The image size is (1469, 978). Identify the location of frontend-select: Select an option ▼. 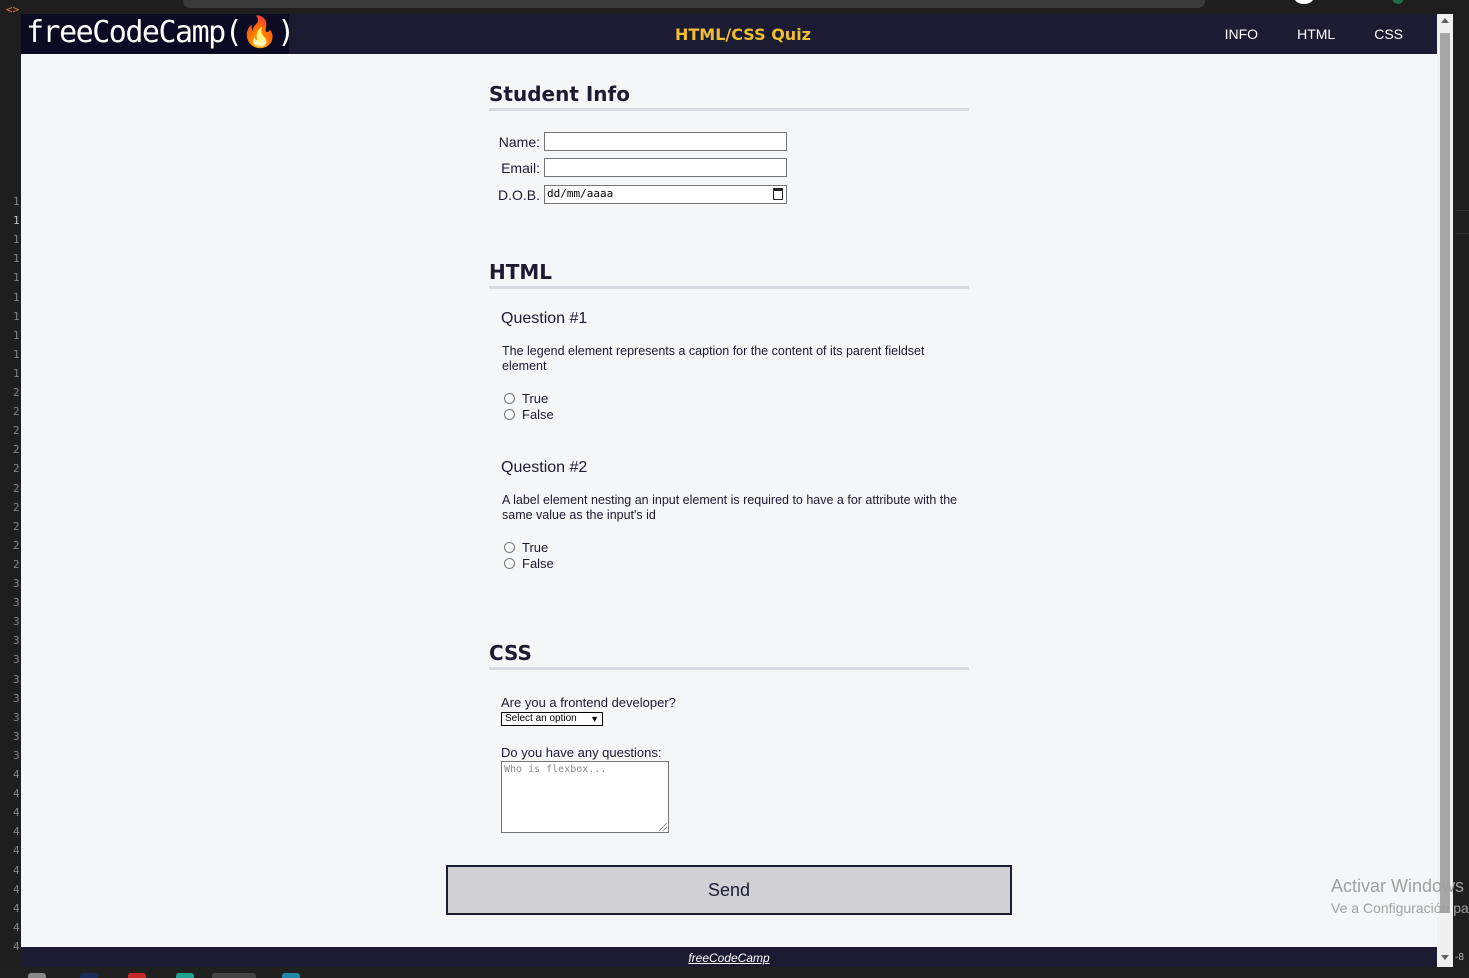
(552, 719).